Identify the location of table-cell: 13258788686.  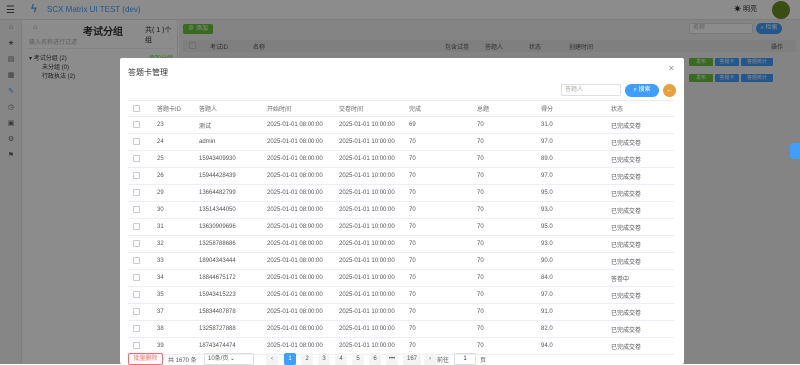
(228, 244).